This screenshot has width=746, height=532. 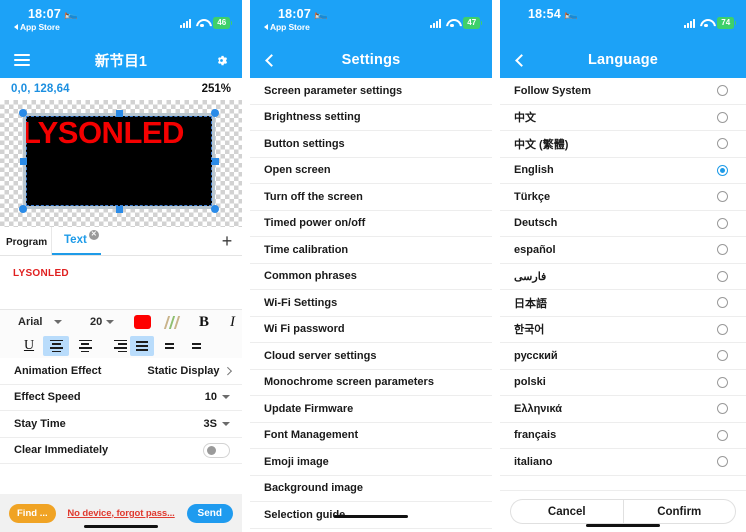 What do you see at coordinates (56, 346) in the screenshot?
I see `align-left-icon` at bounding box center [56, 346].